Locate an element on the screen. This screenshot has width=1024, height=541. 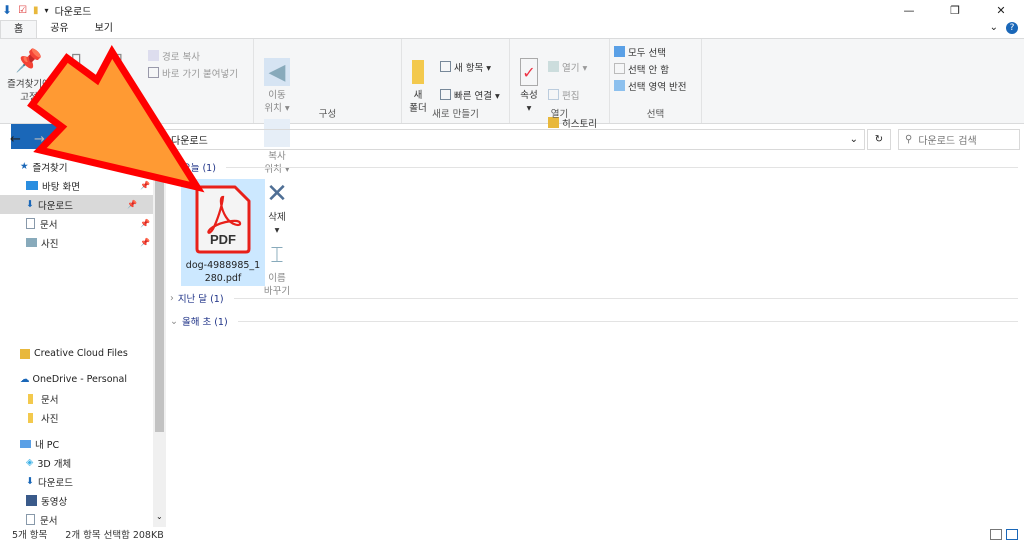
3d-objects-icon: ◈ is located at coordinates (30, 462).